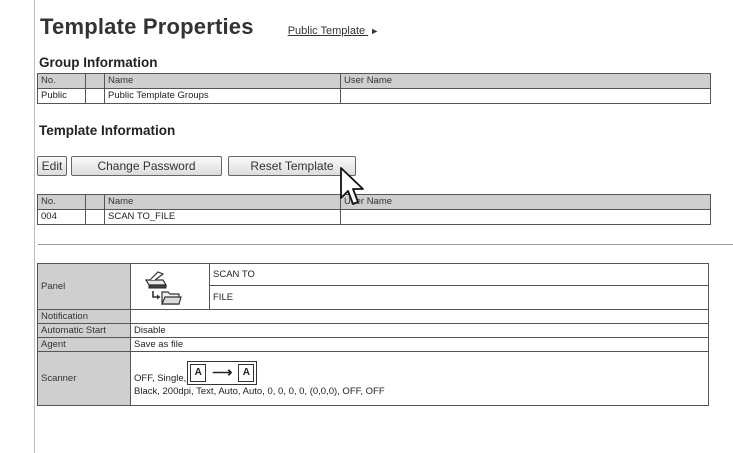  I want to click on arrow-right-icon: ⟶, so click(222, 372).